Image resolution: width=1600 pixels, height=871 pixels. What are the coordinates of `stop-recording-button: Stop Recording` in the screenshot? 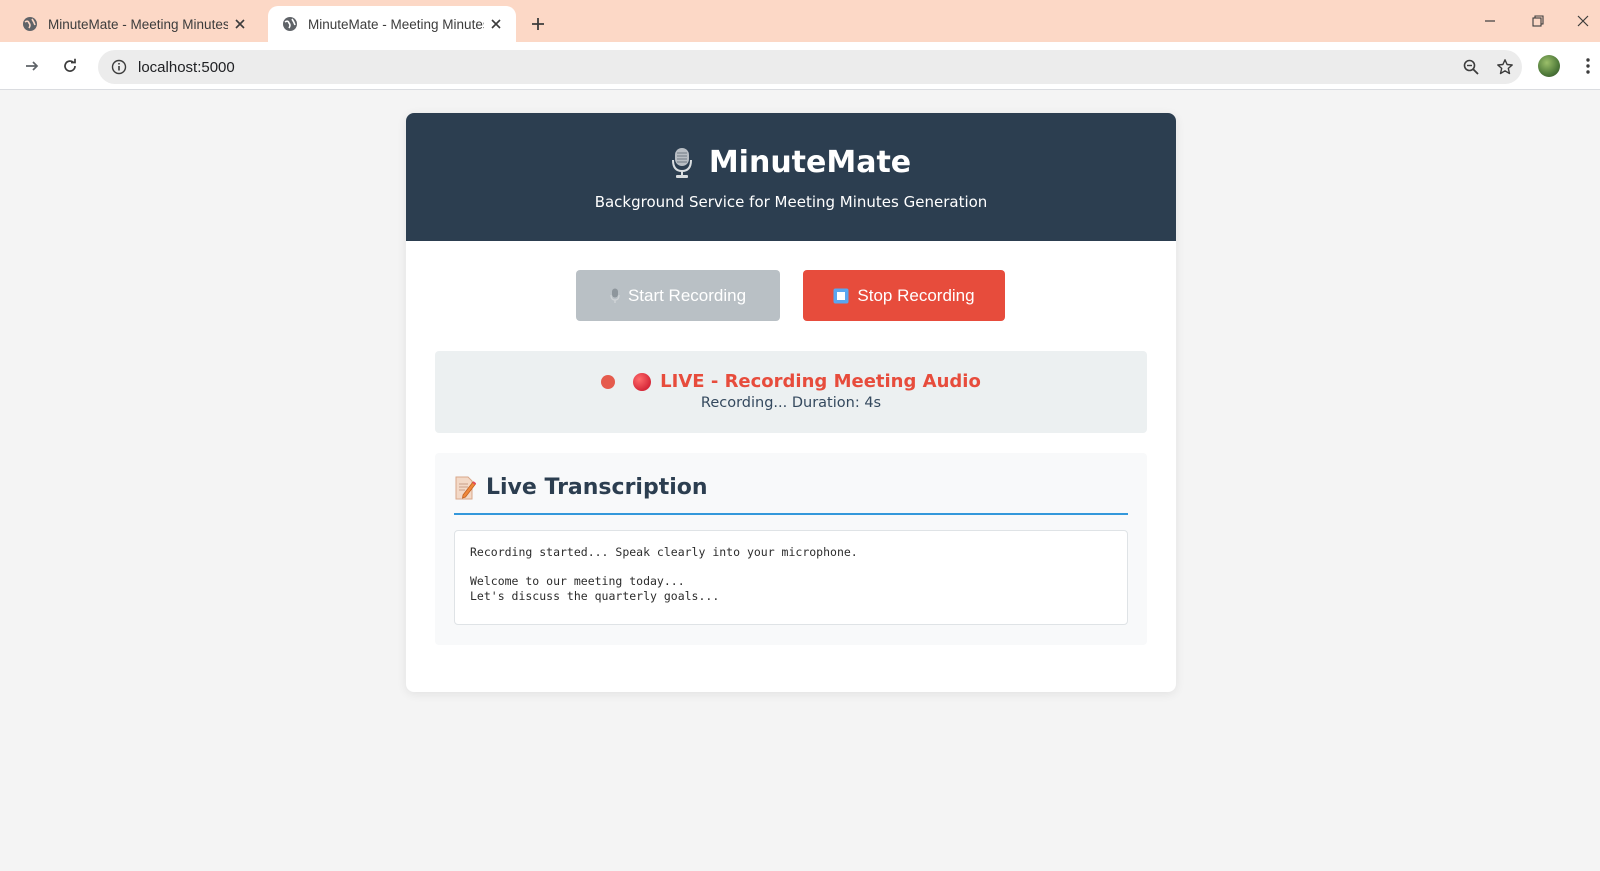 It's located at (904, 295).